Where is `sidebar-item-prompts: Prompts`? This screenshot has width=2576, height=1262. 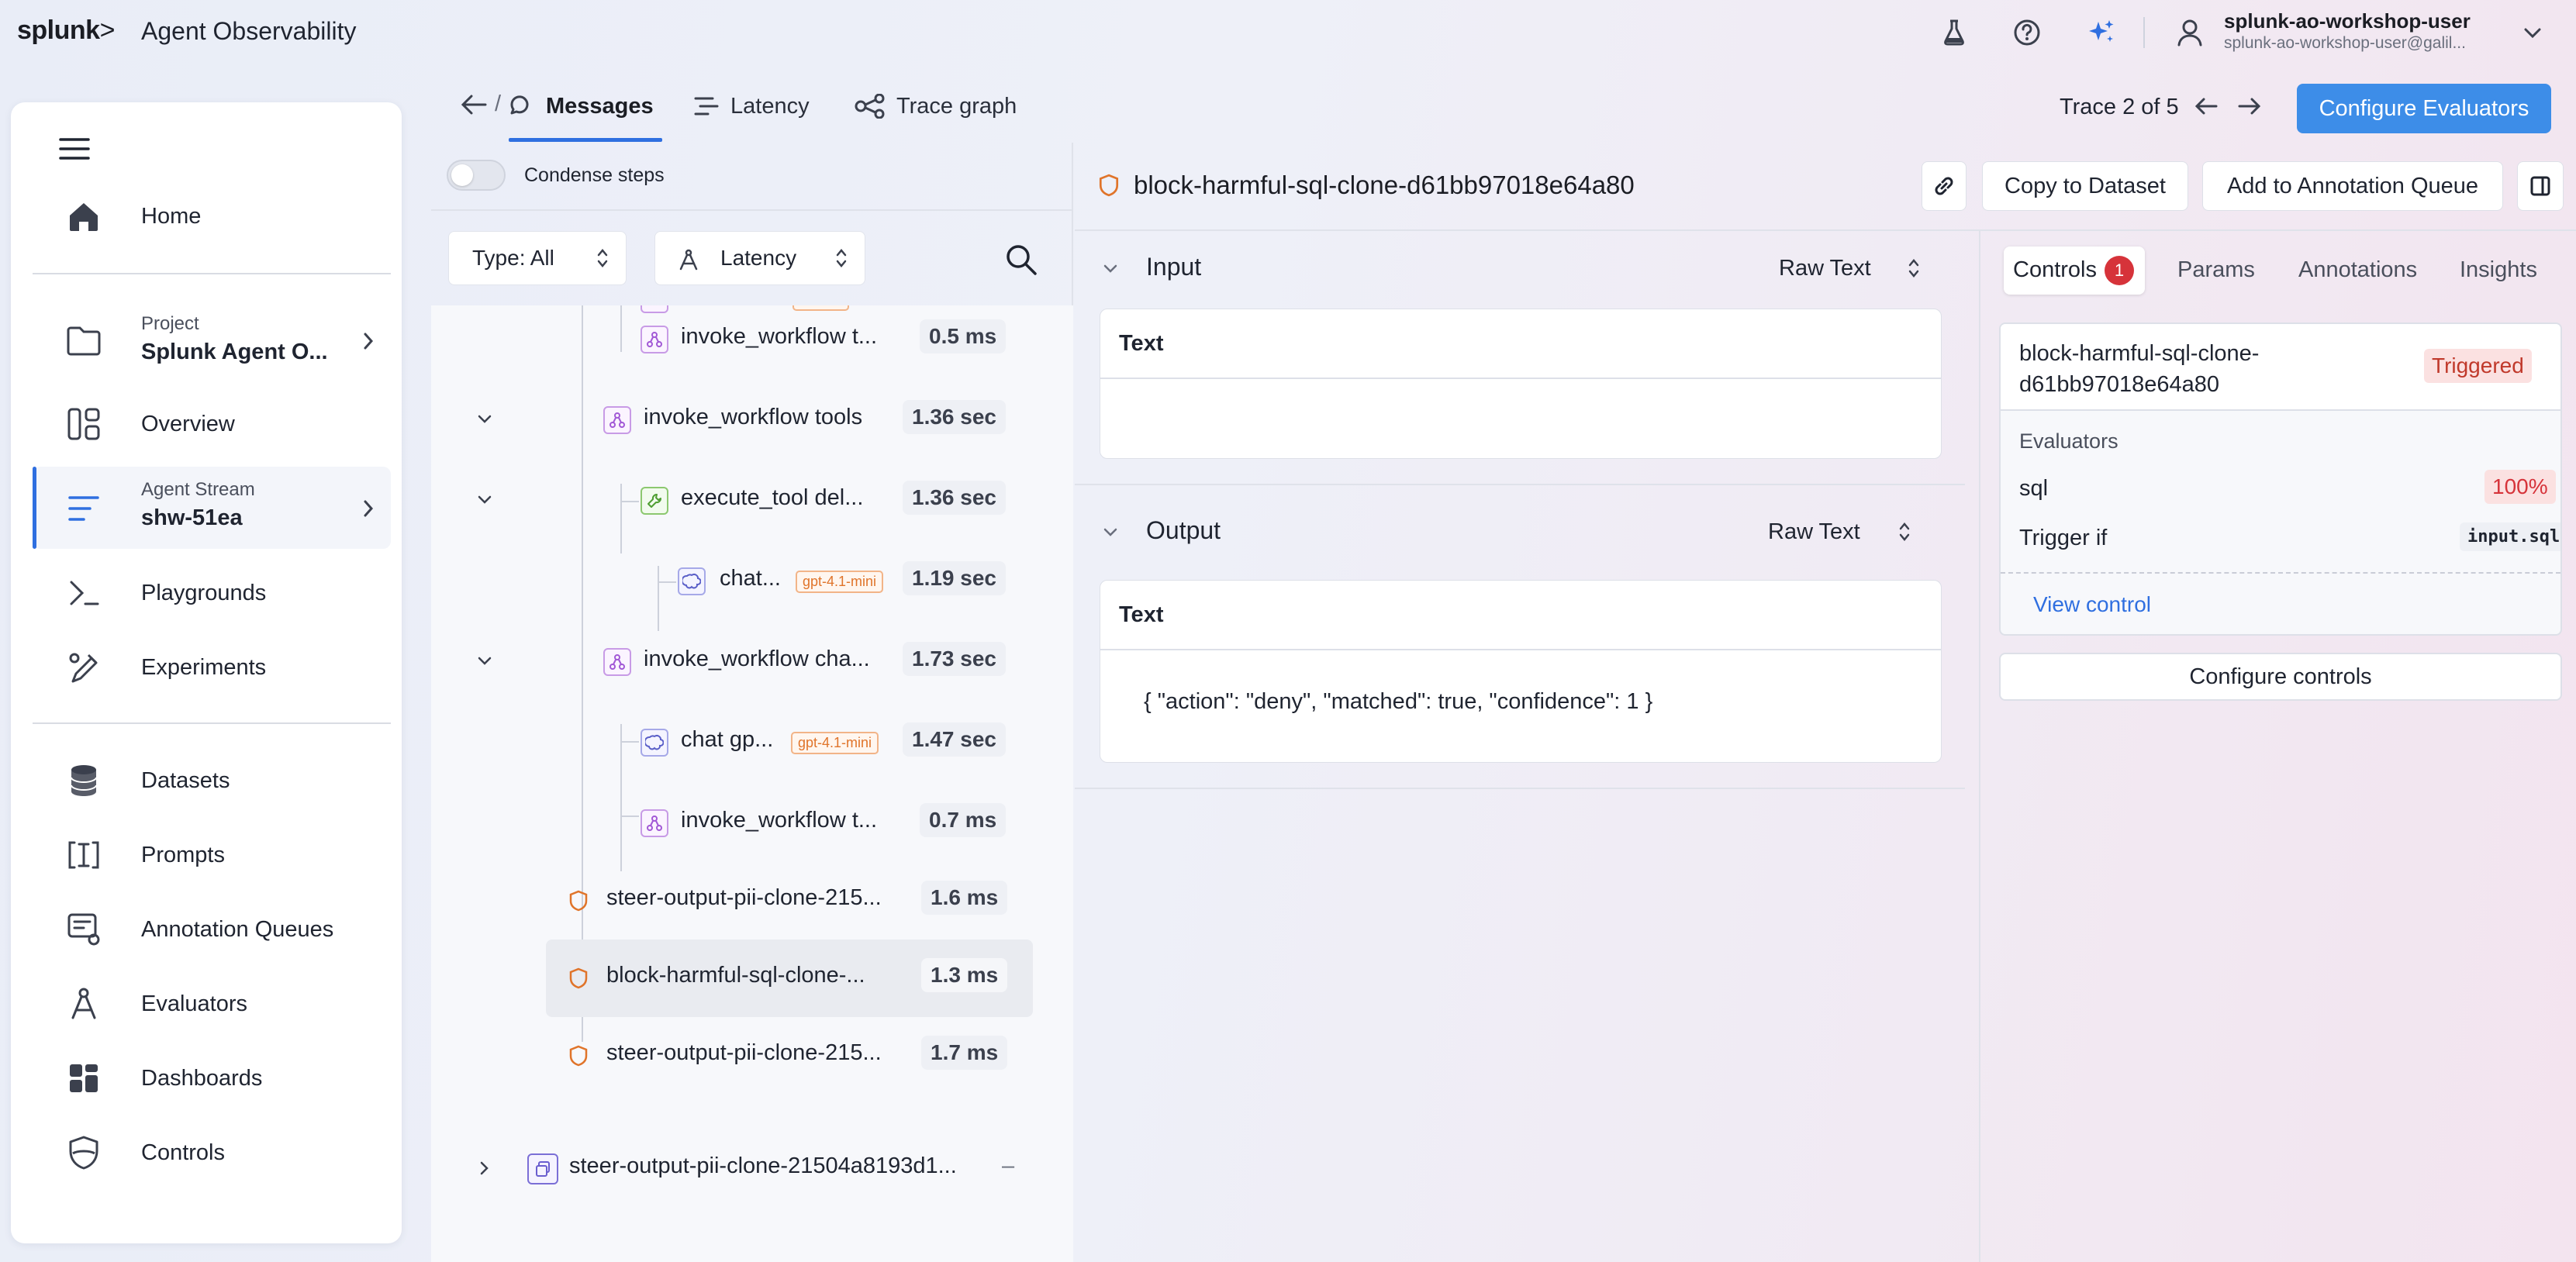
sidebar-item-prompts: Prompts is located at coordinates (212, 855).